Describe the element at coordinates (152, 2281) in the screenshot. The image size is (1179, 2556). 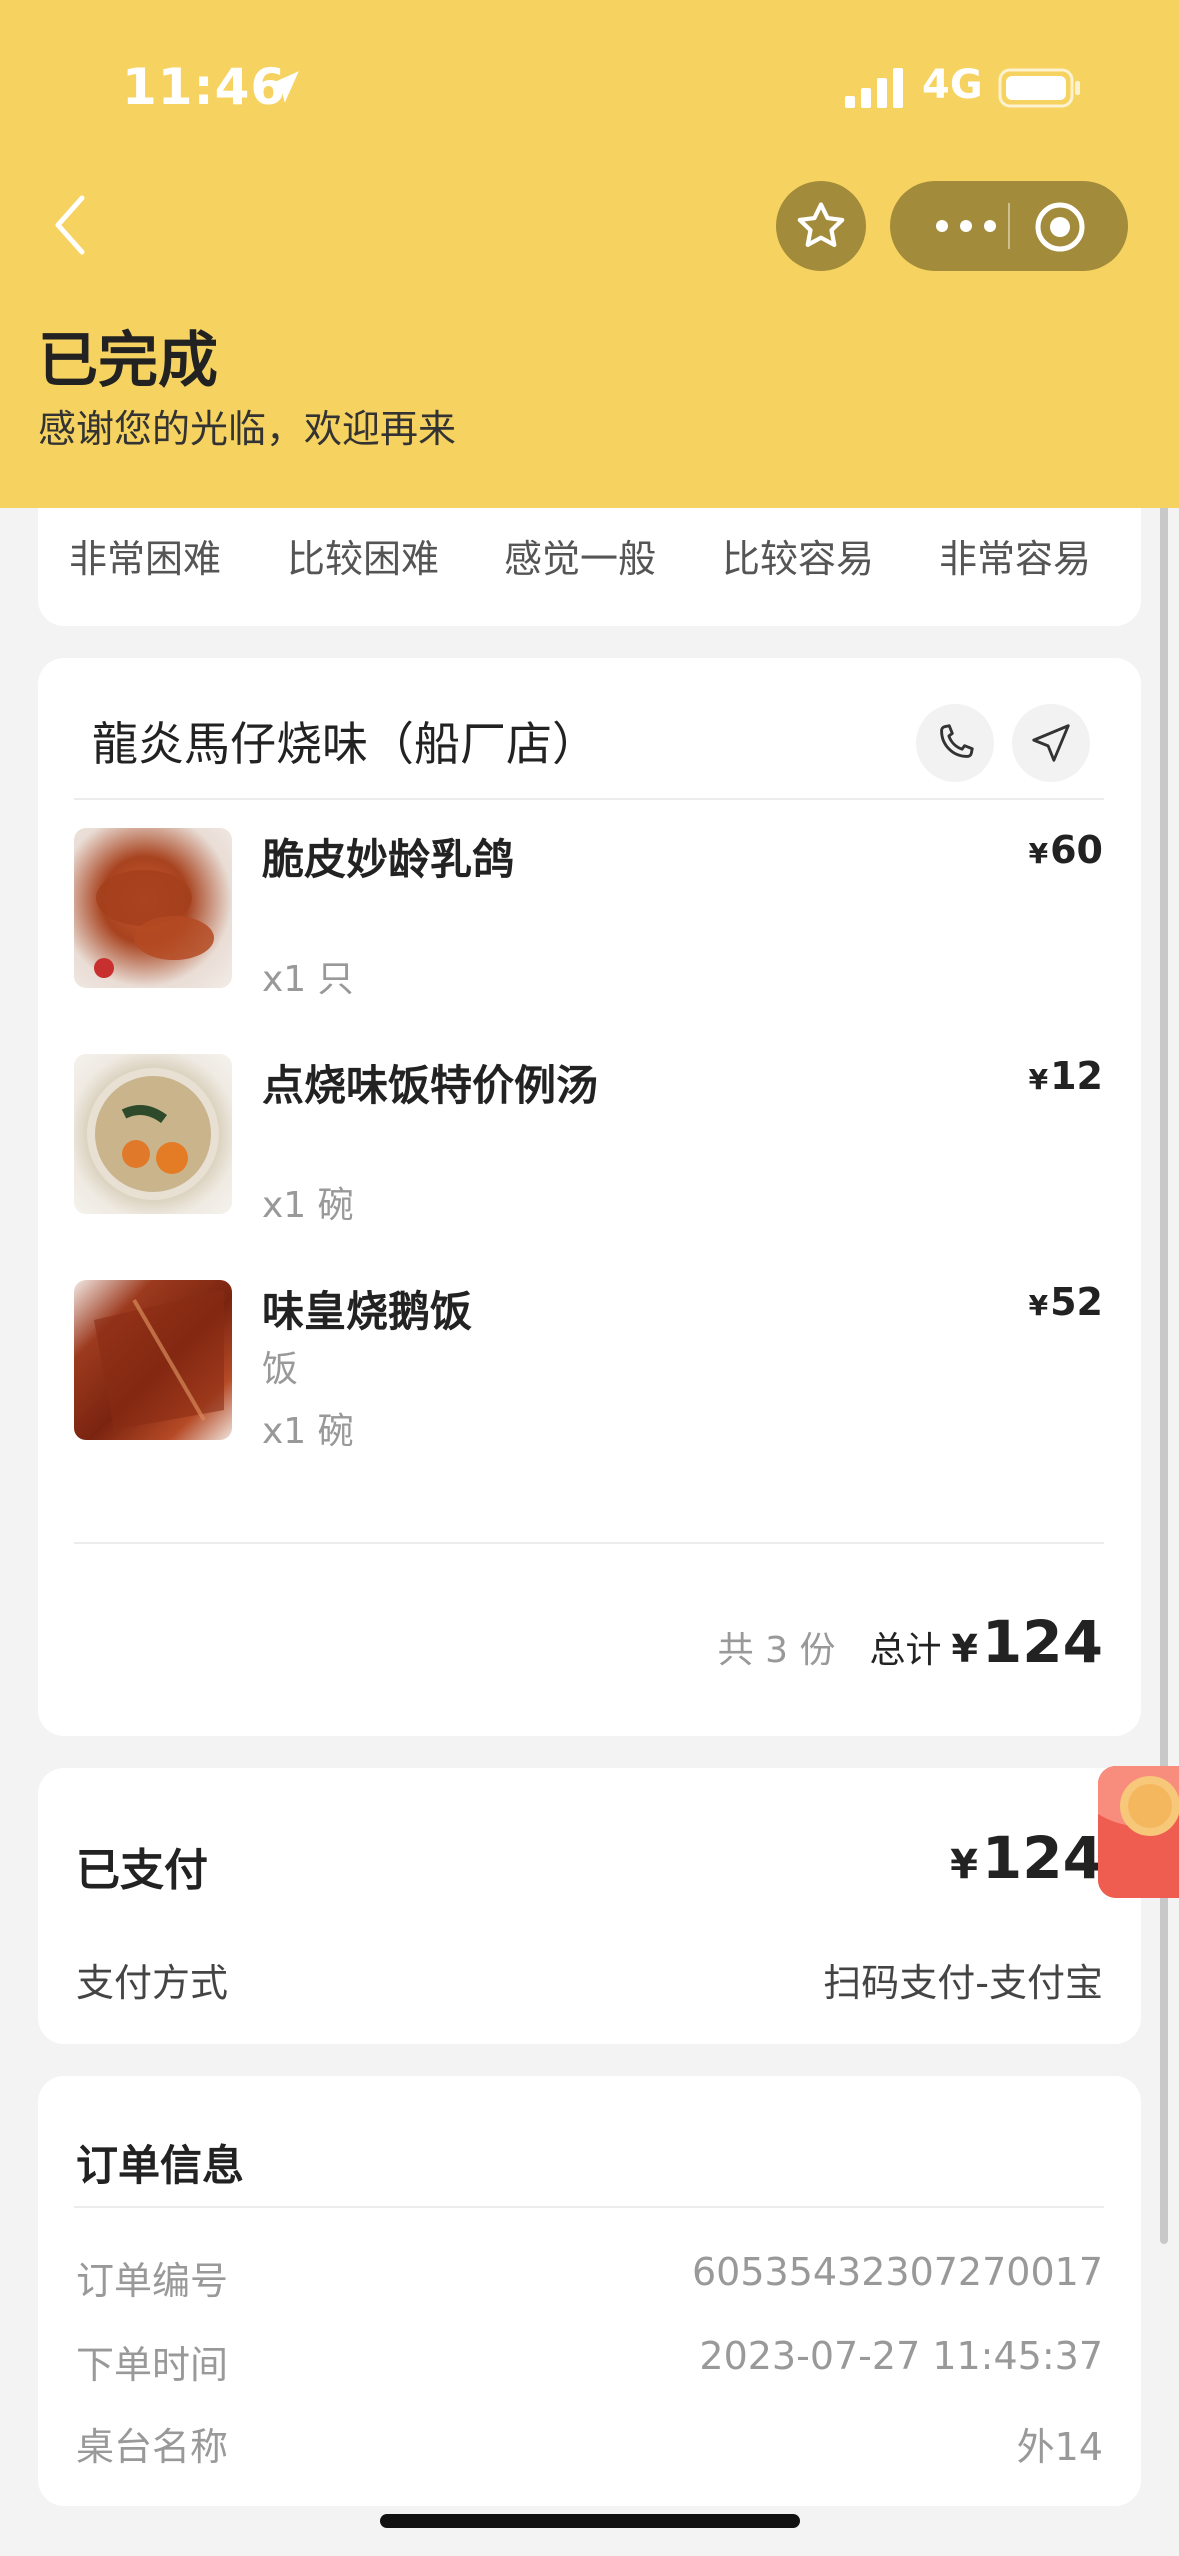
I see `order-number-label: 订单编号` at that location.